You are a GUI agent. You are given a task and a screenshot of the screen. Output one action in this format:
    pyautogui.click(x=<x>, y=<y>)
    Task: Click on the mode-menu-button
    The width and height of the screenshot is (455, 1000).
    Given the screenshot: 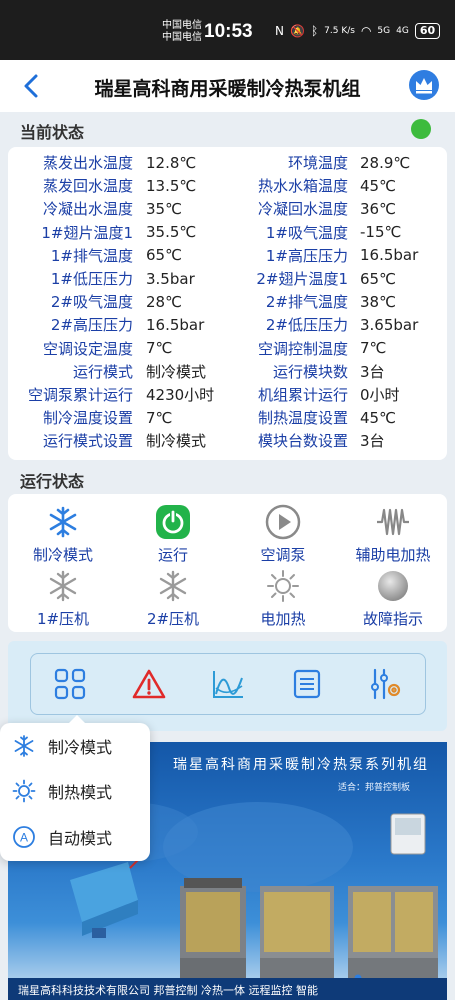 What is the action you would take?
    pyautogui.click(x=70, y=684)
    